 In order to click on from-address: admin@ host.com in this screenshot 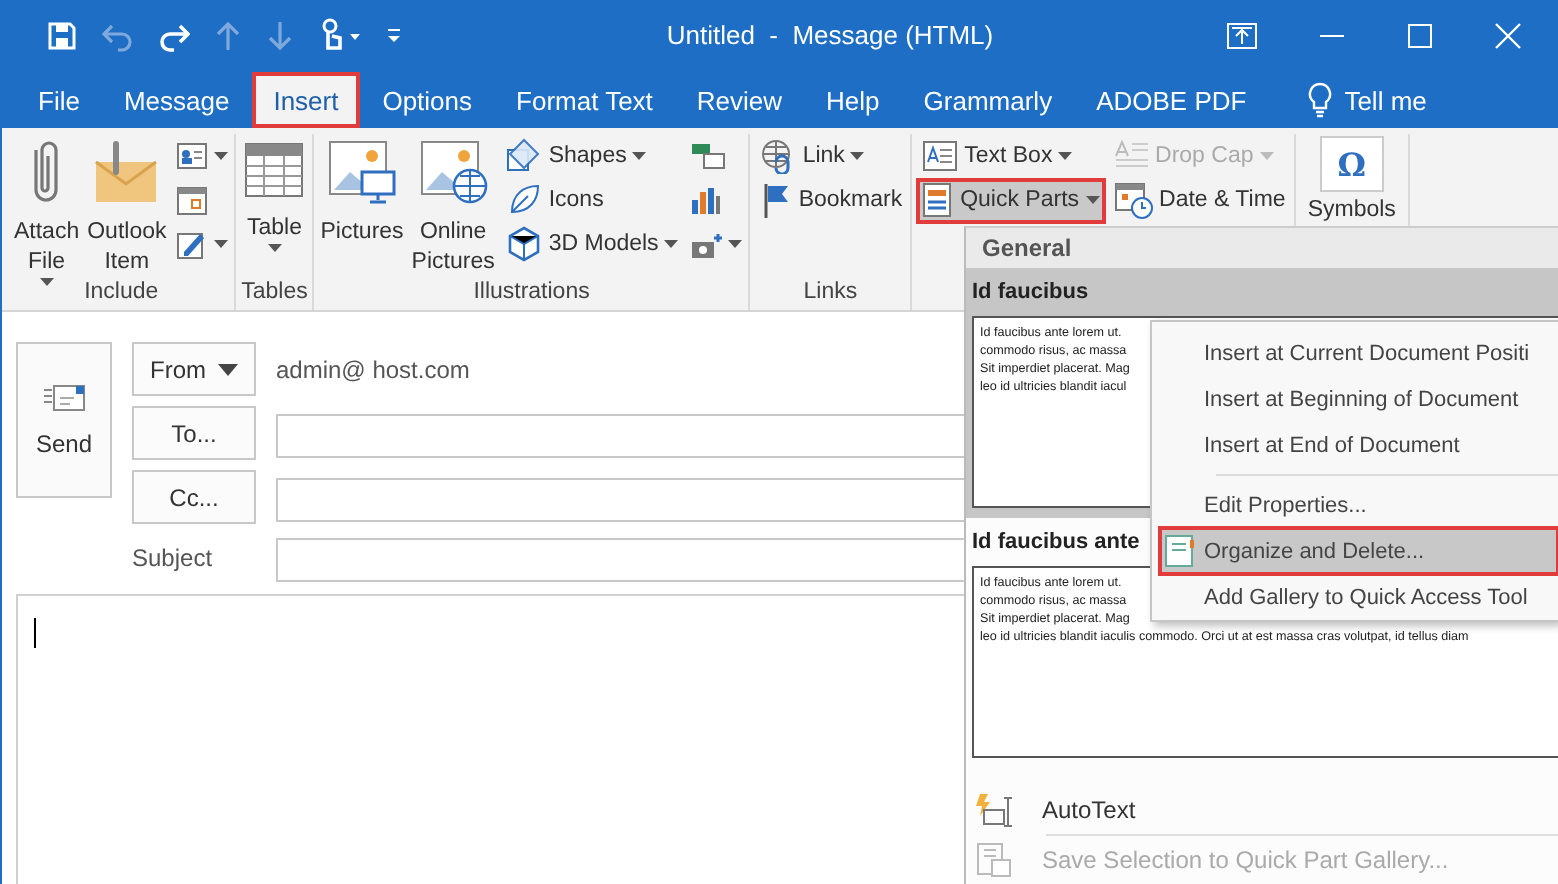, I will do `click(373, 369)`.